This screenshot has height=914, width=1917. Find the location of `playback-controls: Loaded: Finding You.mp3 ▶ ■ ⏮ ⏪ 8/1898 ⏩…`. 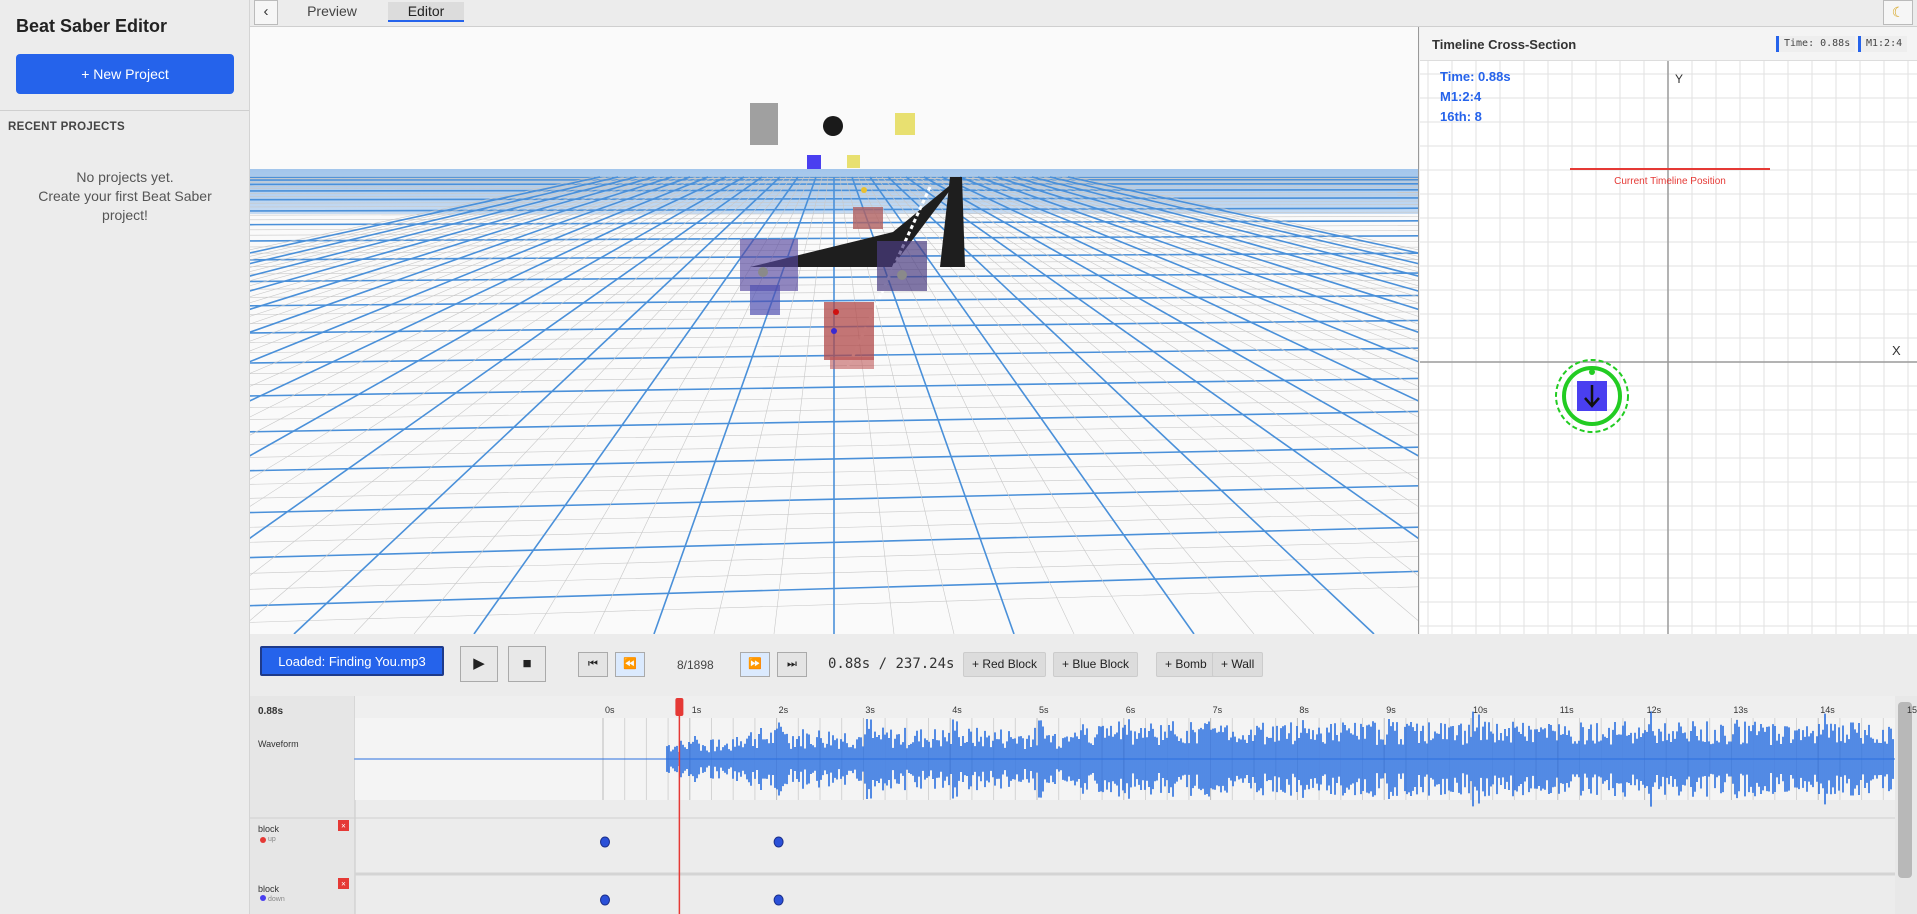

playback-controls: Loaded: Finding You.mp3 ▶ ■ ⏮ ⏪ 8/1898 ⏩… is located at coordinates (1083, 665).